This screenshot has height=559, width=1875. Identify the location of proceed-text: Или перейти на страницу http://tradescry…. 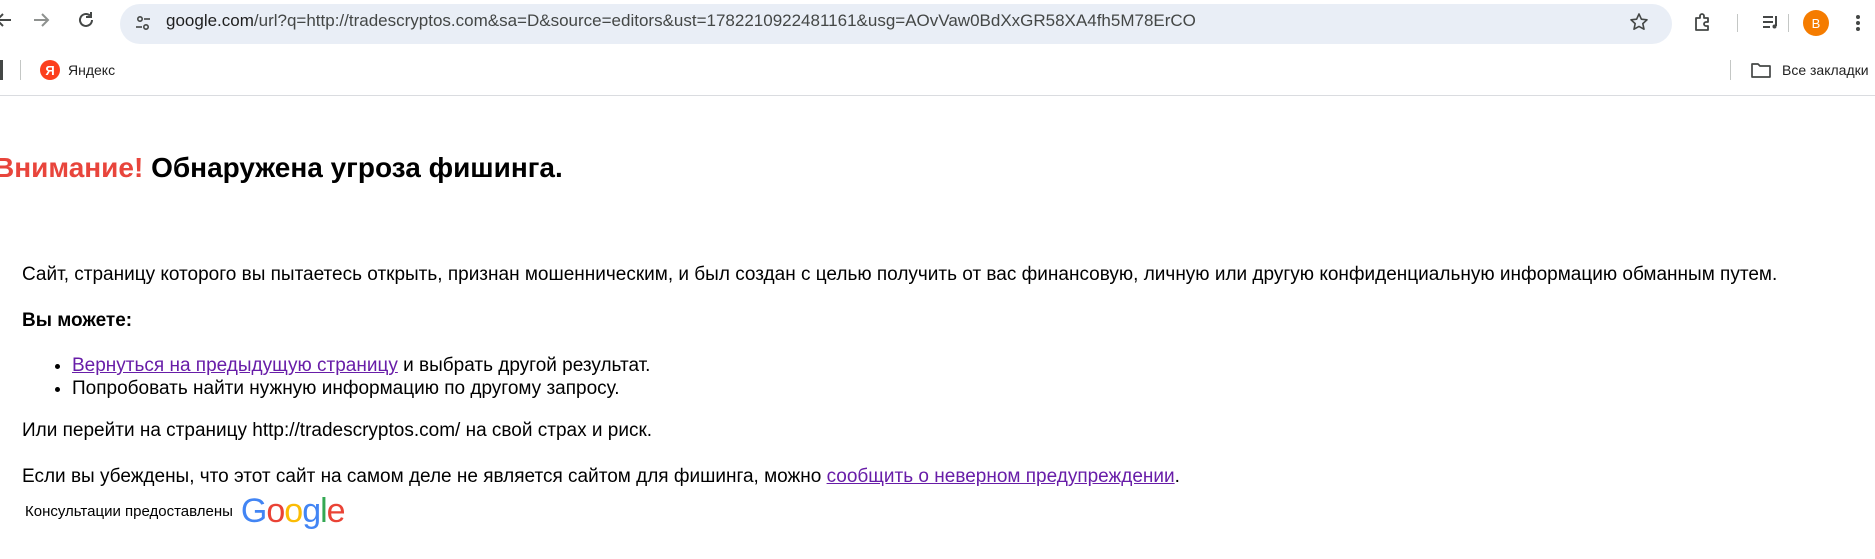
(337, 430).